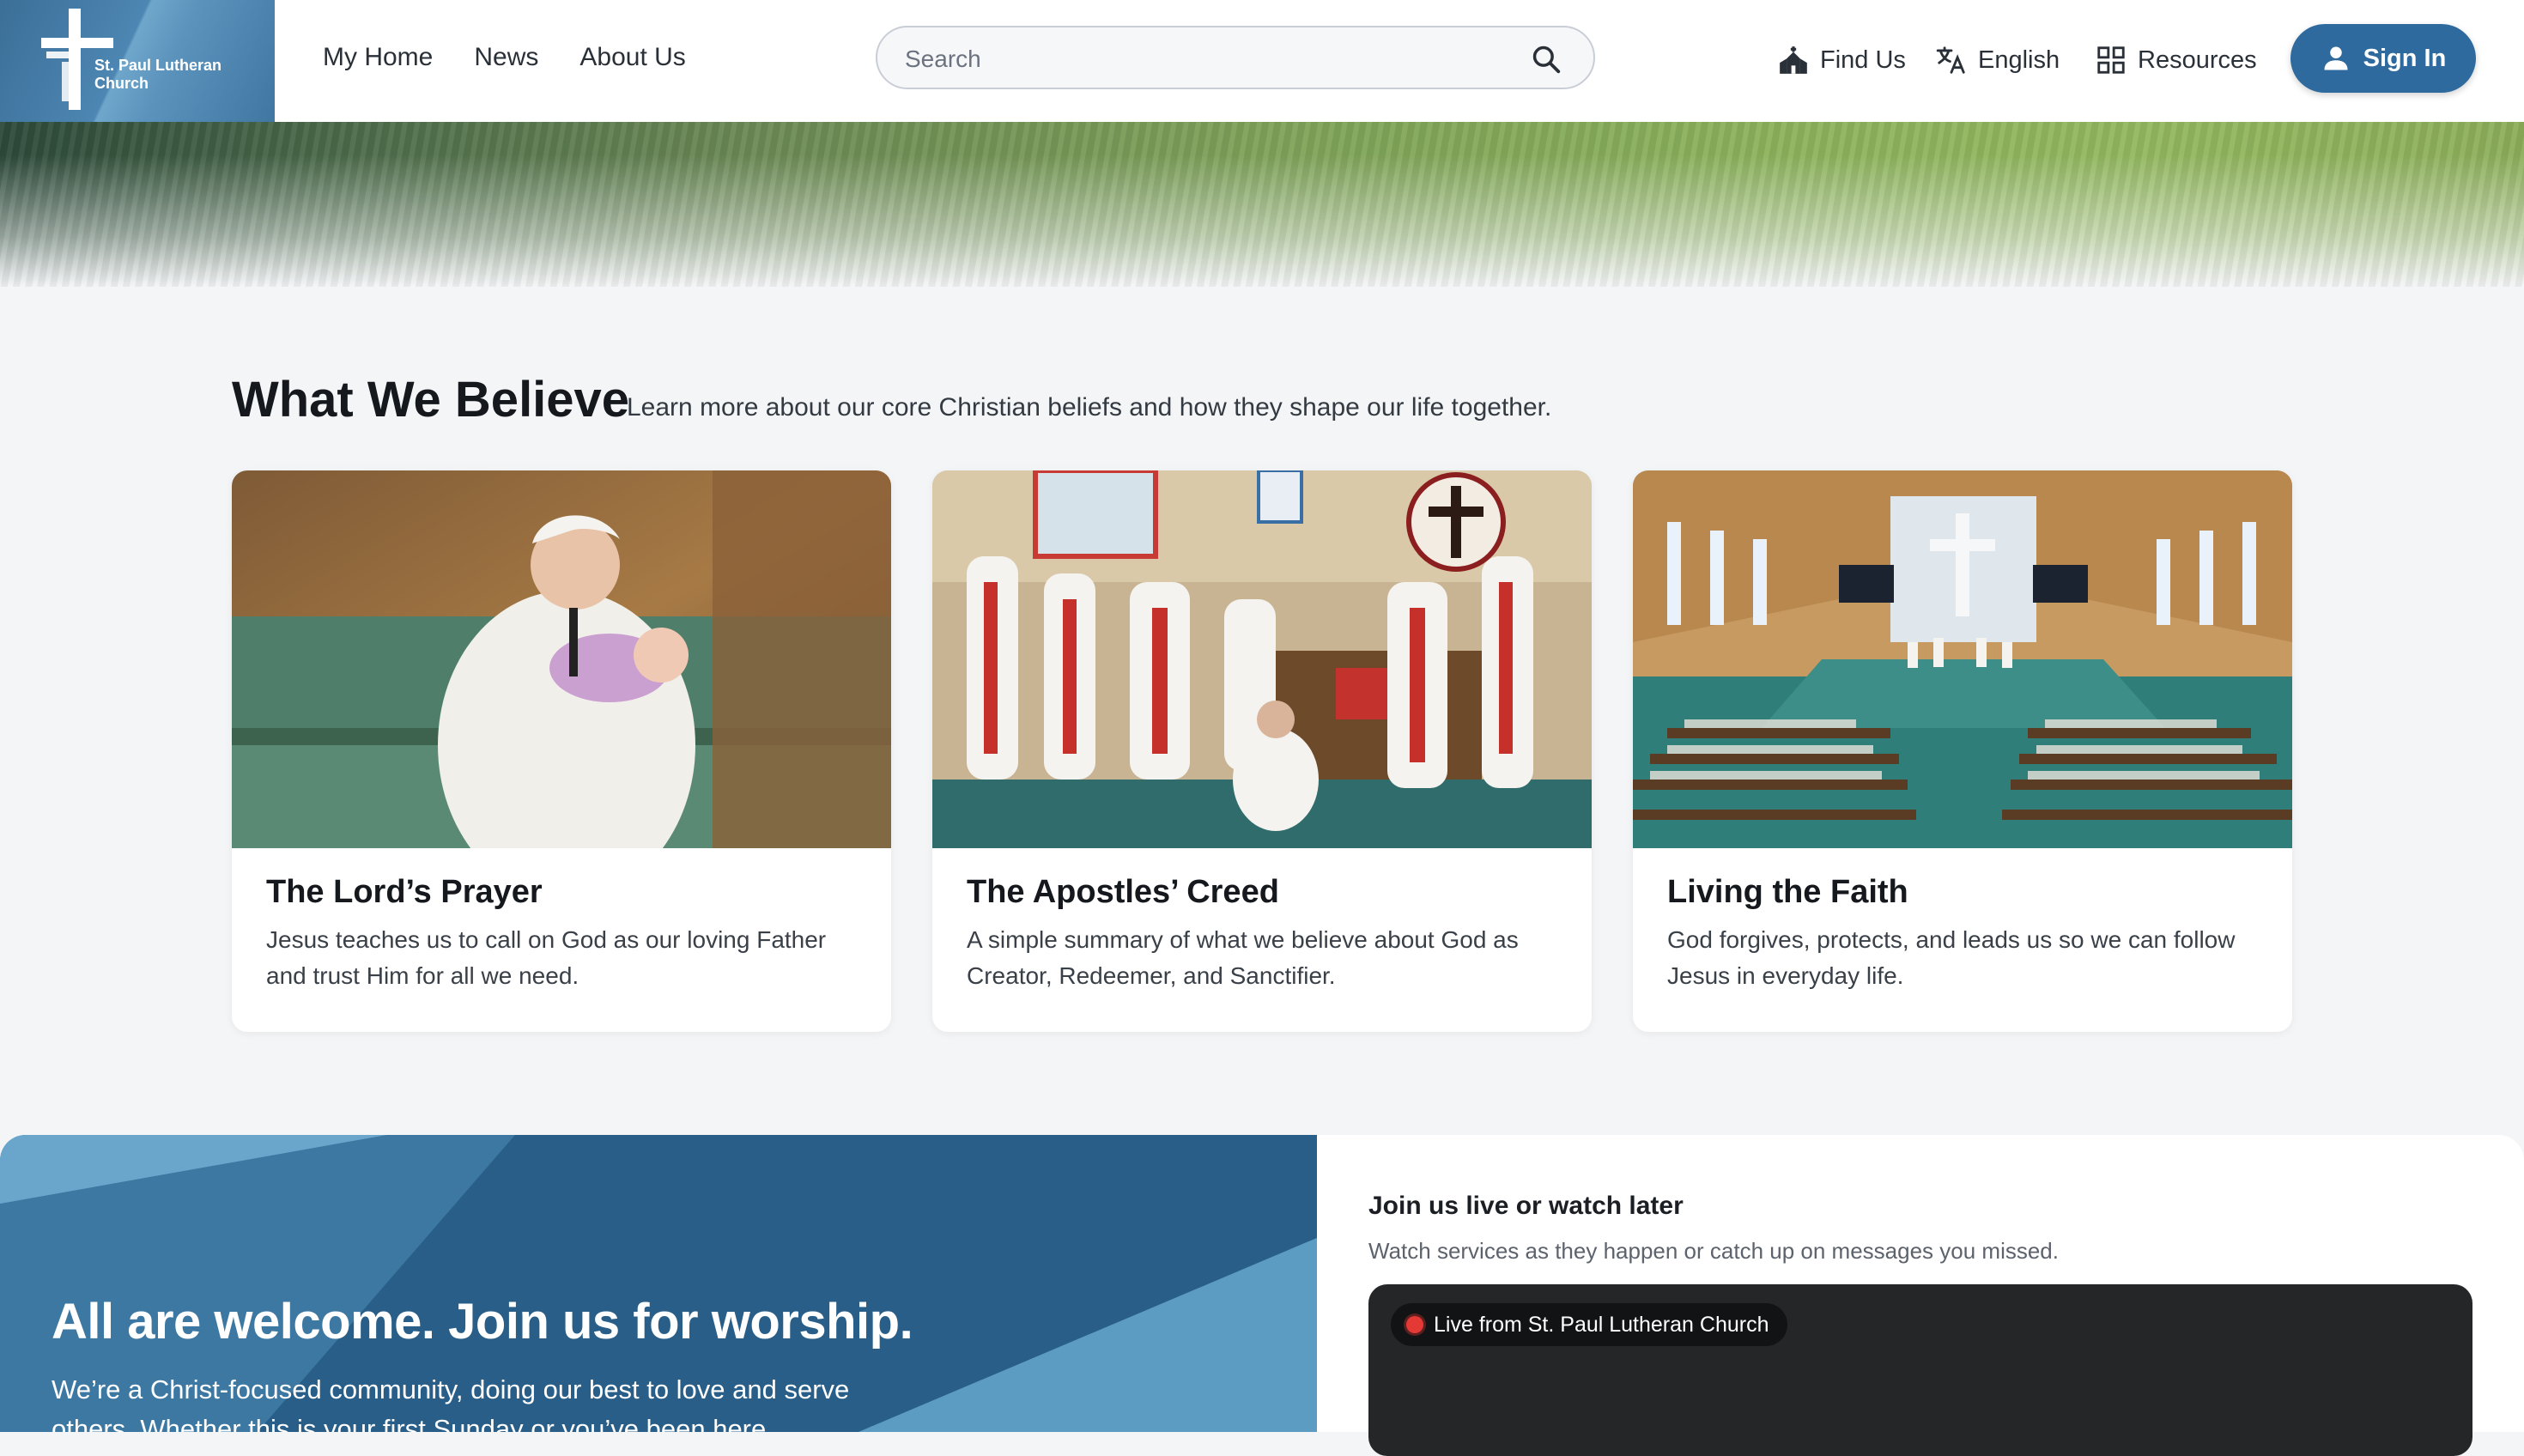 The image size is (2524, 1456). Describe the element at coordinates (1962, 659) in the screenshot. I see `sanctuary-congregation-photo` at that location.